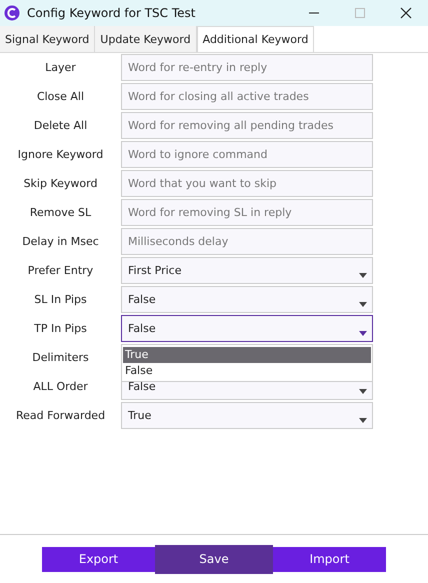 This screenshot has height=583, width=428. What do you see at coordinates (60, 270) in the screenshot?
I see `field-label: Prefer Entry` at bounding box center [60, 270].